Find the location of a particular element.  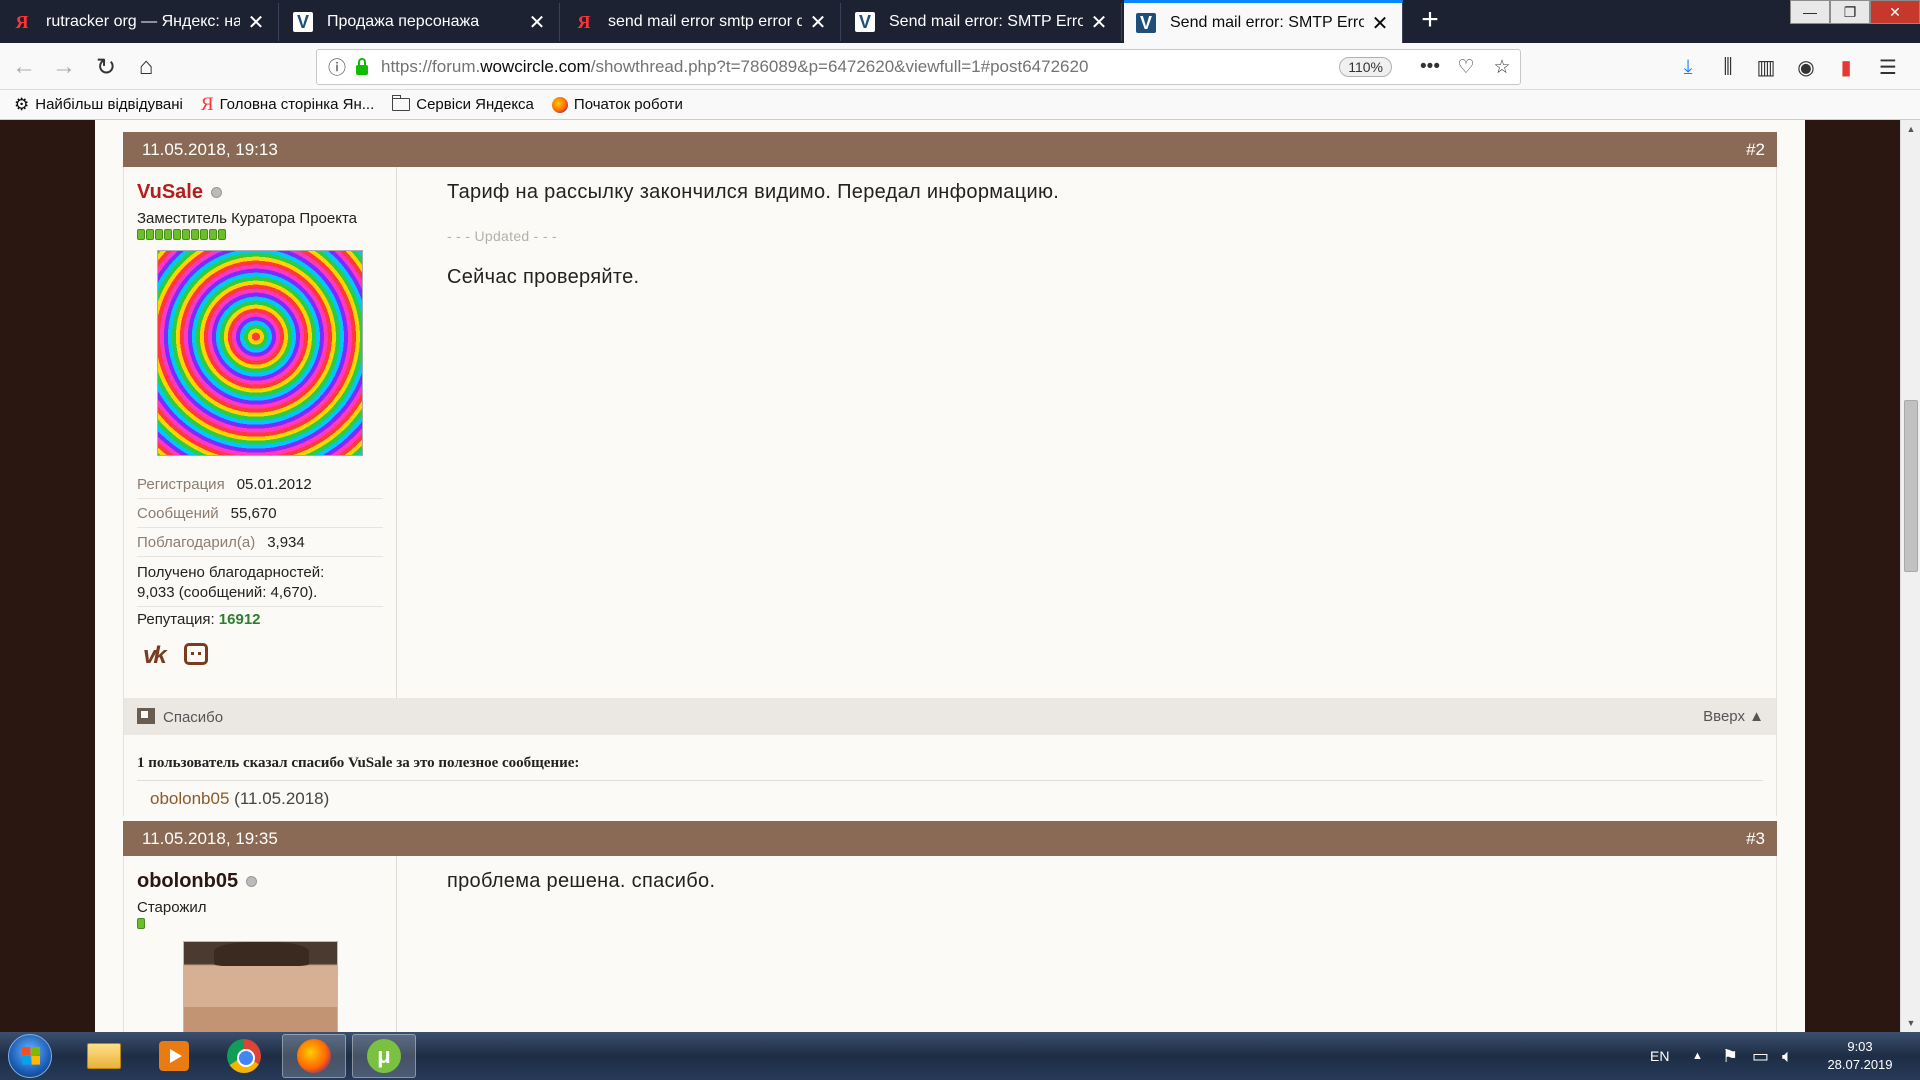

user-title: Старожил is located at coordinates (172, 907).